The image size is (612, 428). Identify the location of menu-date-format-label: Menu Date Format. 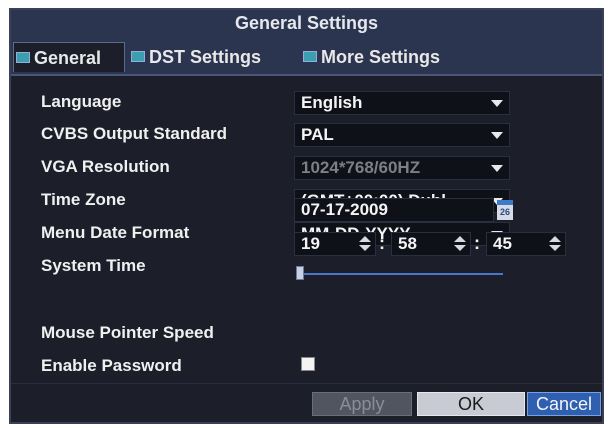
(115, 232).